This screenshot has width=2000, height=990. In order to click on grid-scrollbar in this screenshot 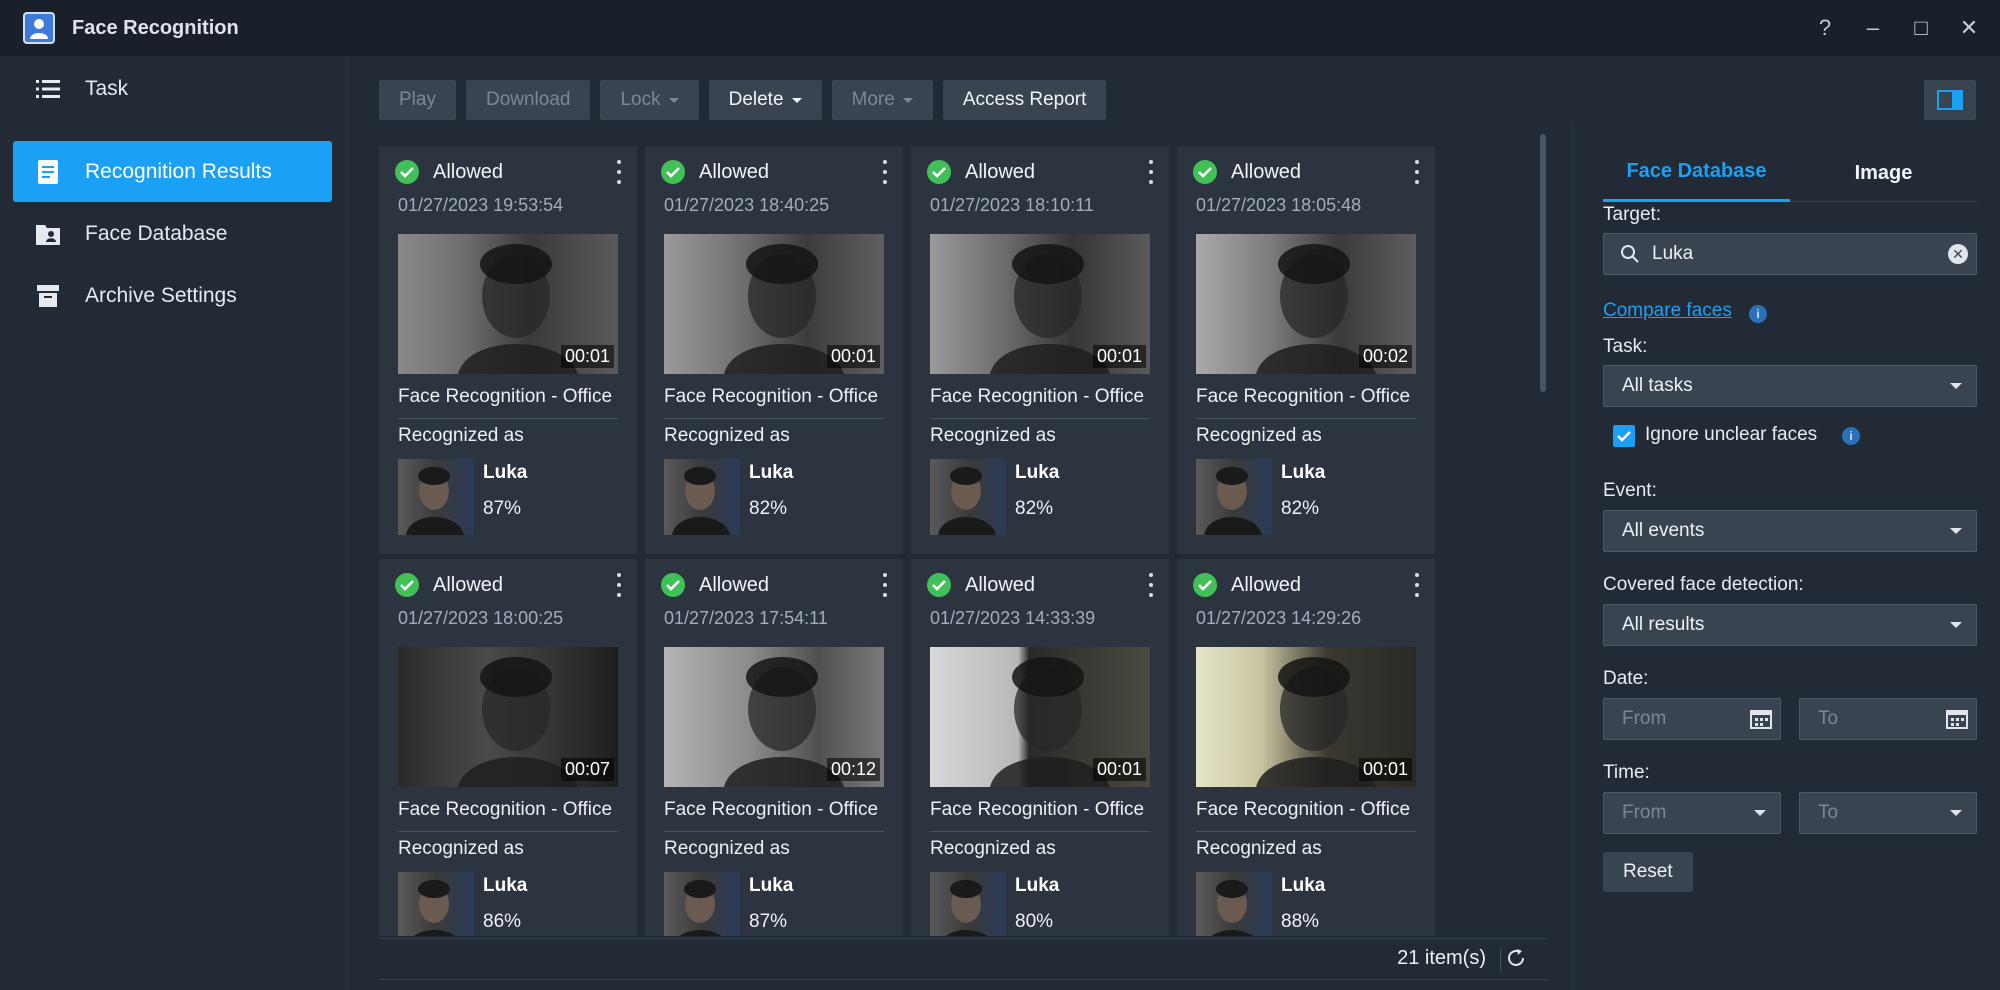, I will do `click(1543, 263)`.